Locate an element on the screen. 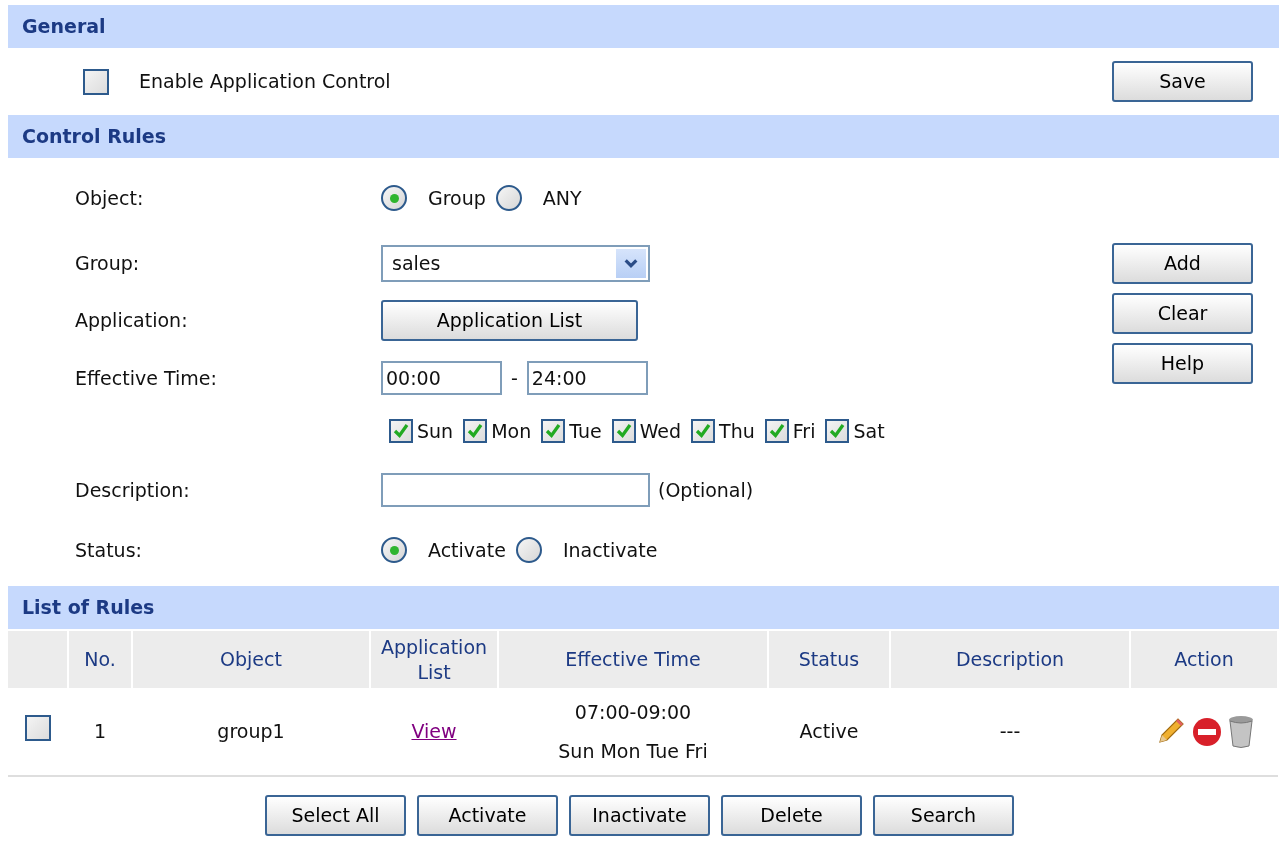 Image resolution: width=1279 pixels, height=850 pixels. column-header: Effective Time is located at coordinates (633, 659).